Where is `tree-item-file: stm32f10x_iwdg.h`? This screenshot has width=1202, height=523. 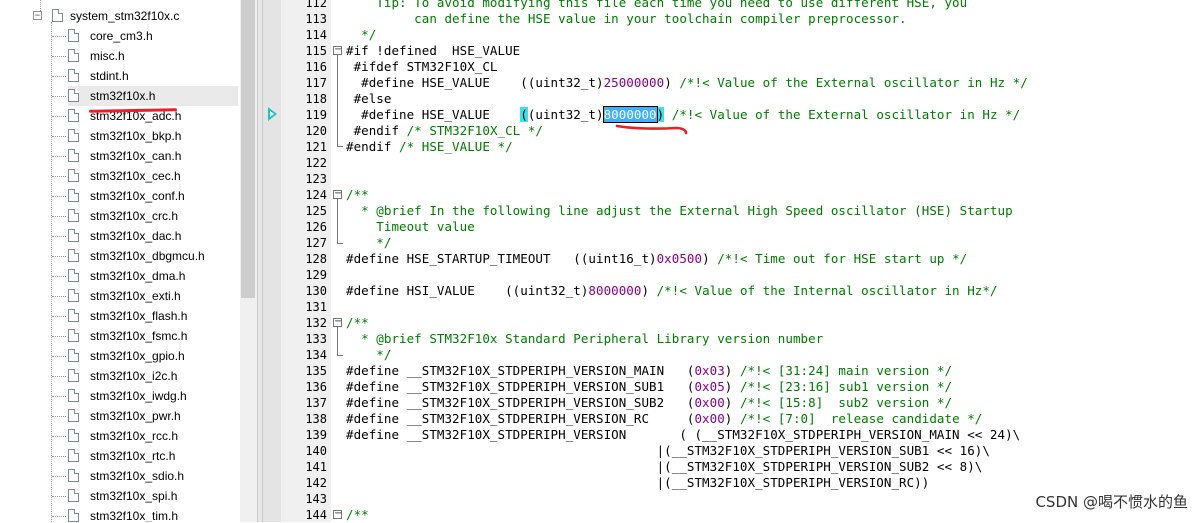 tree-item-file: stm32f10x_iwdg.h is located at coordinates (145, 396).